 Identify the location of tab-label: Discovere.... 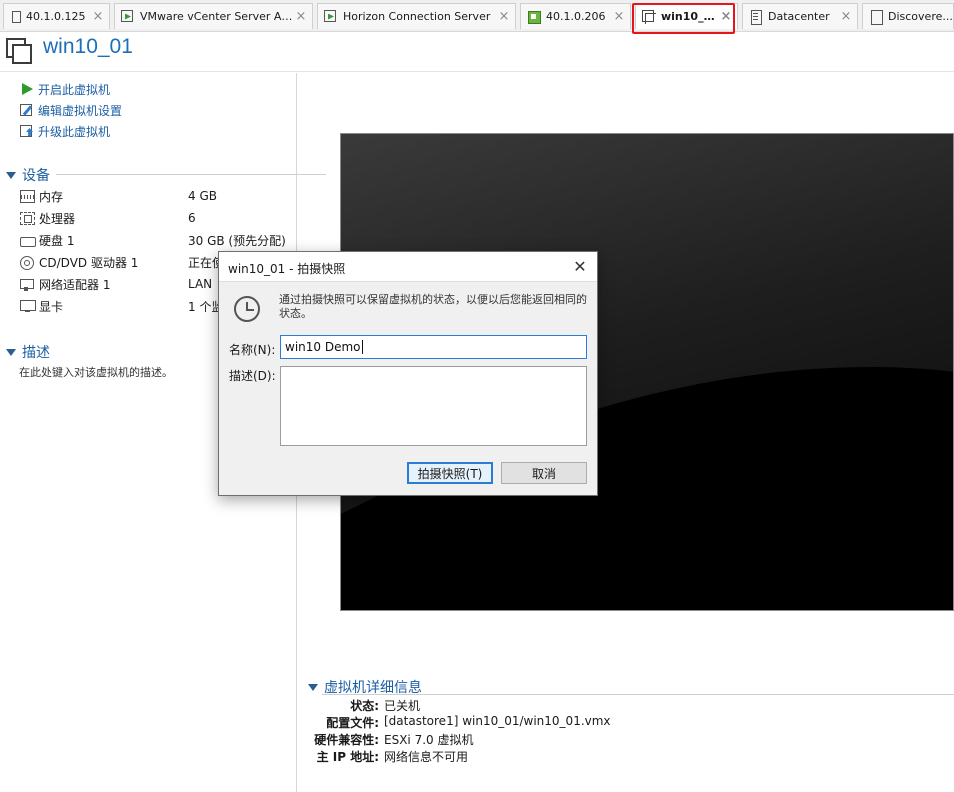
(920, 16).